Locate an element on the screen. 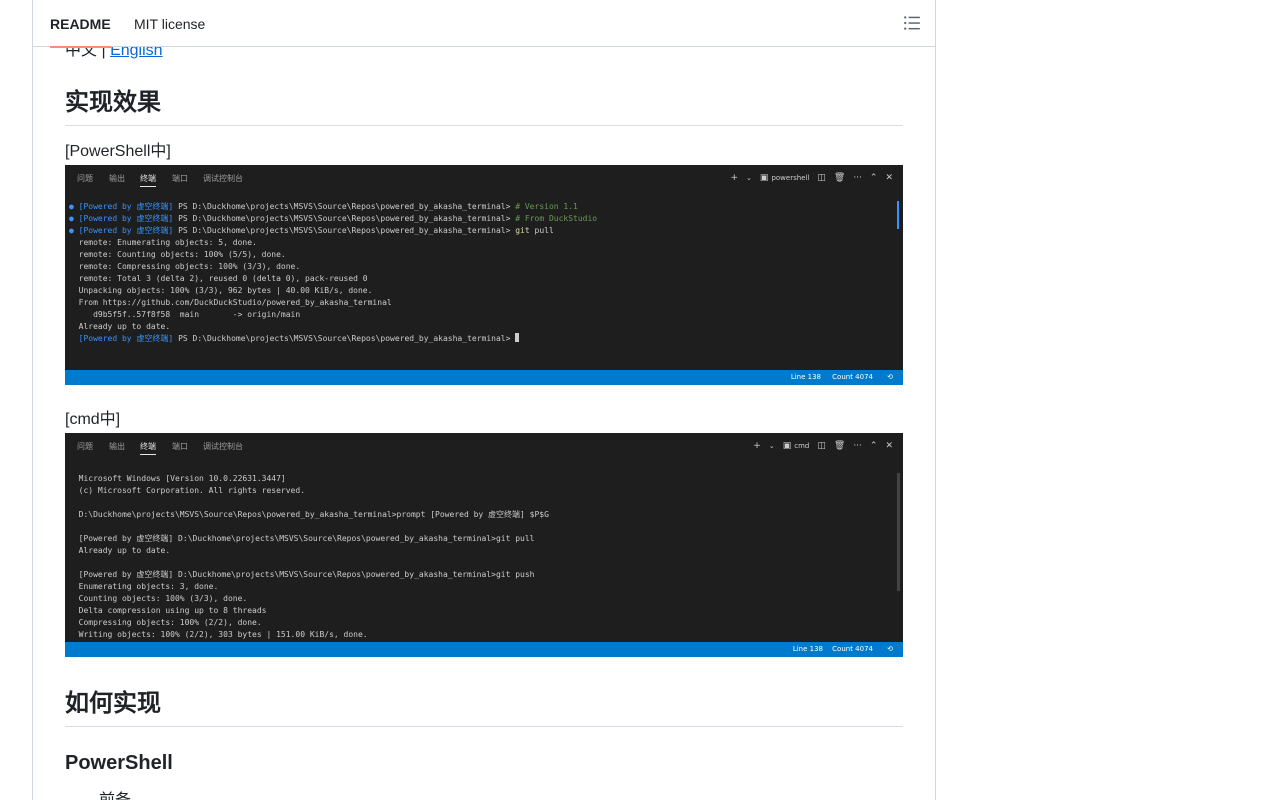  command: # Version 1.1 is located at coordinates (546, 206).